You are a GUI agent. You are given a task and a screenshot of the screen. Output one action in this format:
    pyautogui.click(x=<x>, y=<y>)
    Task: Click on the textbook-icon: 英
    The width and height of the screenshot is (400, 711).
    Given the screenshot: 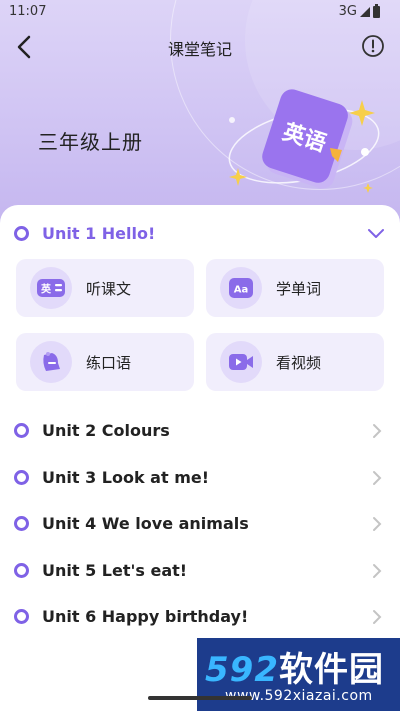 What is the action you would take?
    pyautogui.click(x=51, y=288)
    